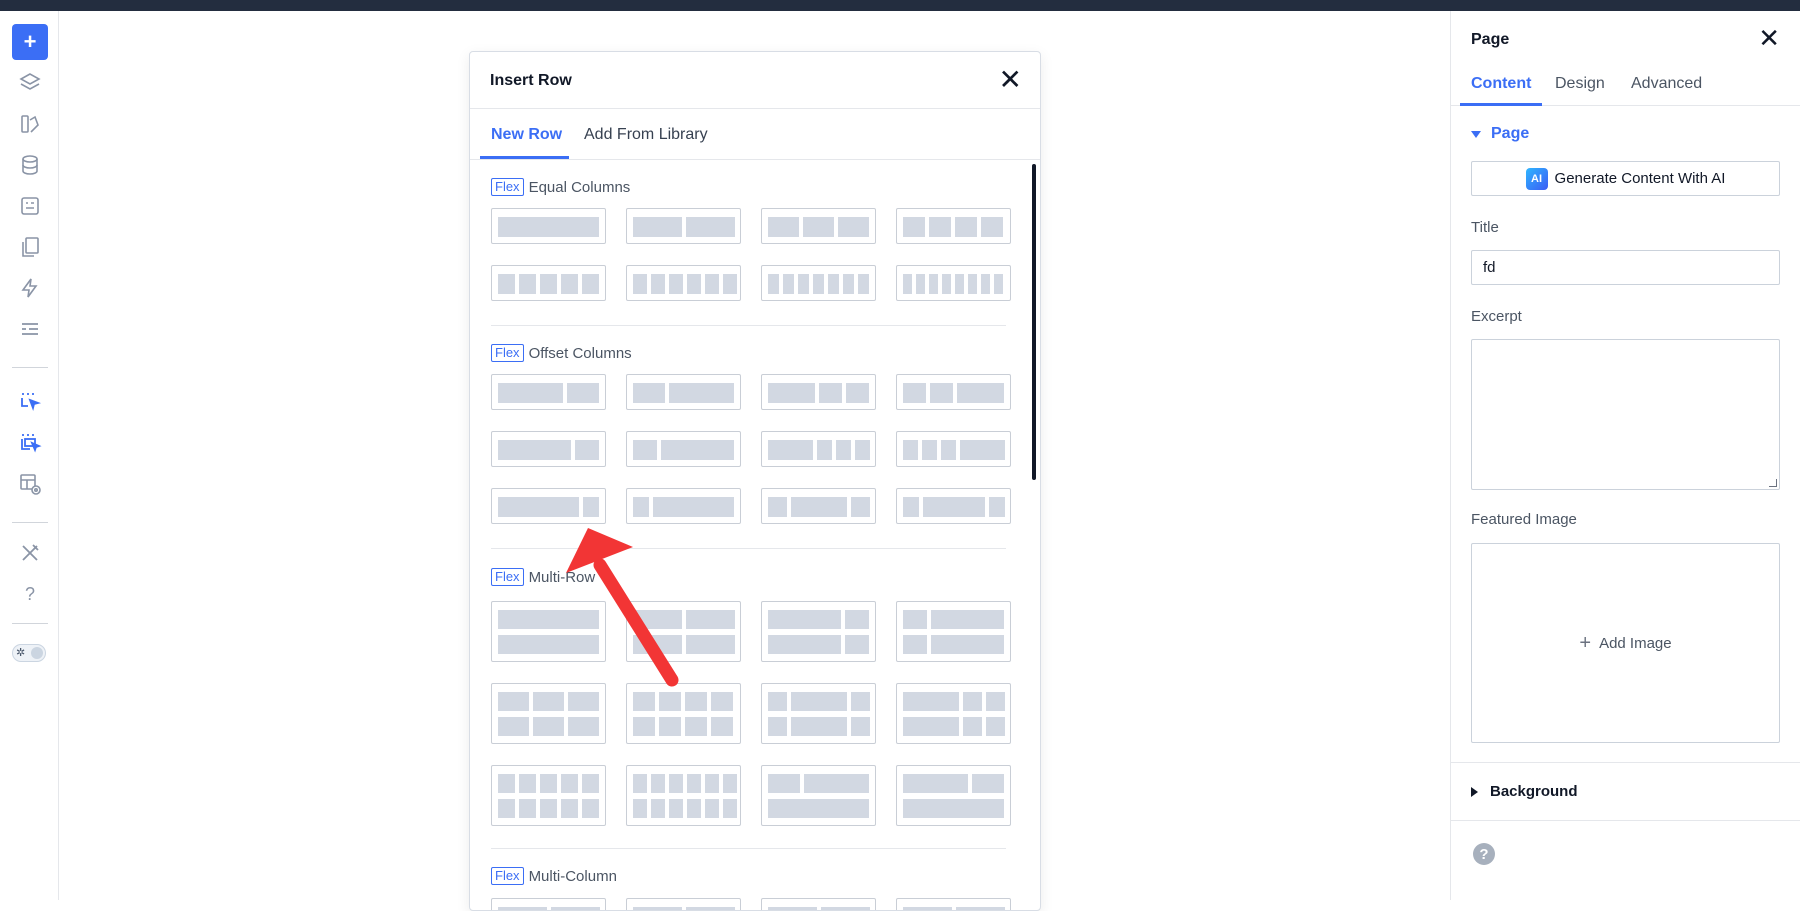  I want to click on tab-add-from-library: Add From Library, so click(646, 135).